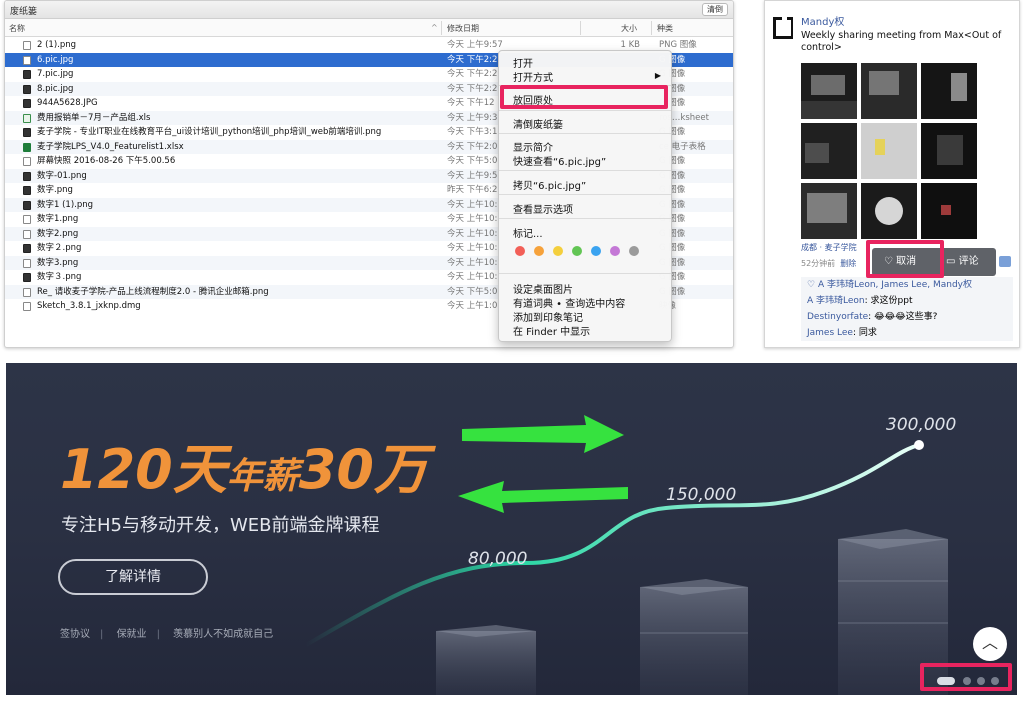 This screenshot has width=1024, height=702. What do you see at coordinates (836, 301) in the screenshot?
I see `comment-author: A 李玮琦Leon` at bounding box center [836, 301].